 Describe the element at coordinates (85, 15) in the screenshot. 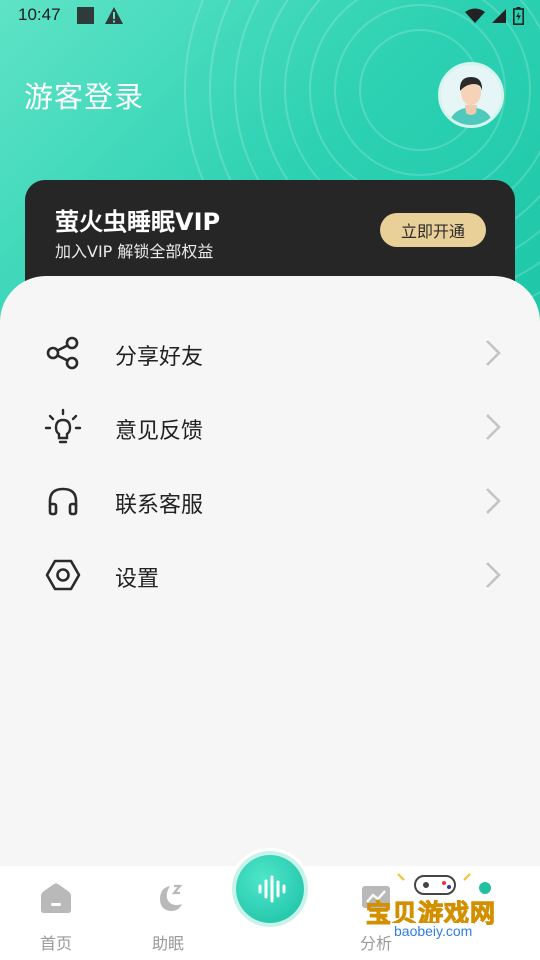

I see `notification-square-icon` at that location.